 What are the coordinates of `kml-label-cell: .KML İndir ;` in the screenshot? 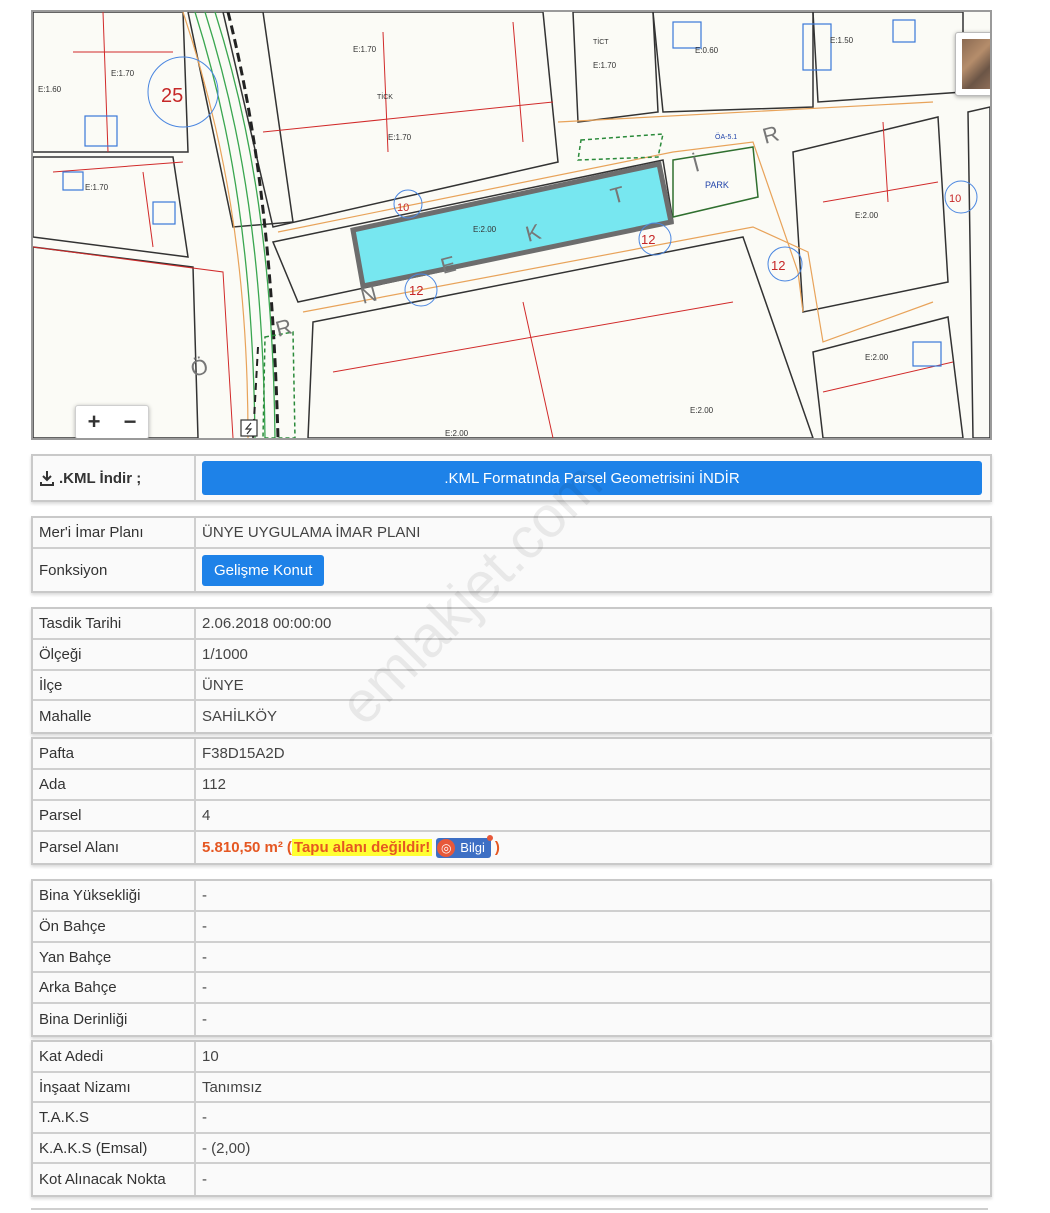 It's located at (114, 478).